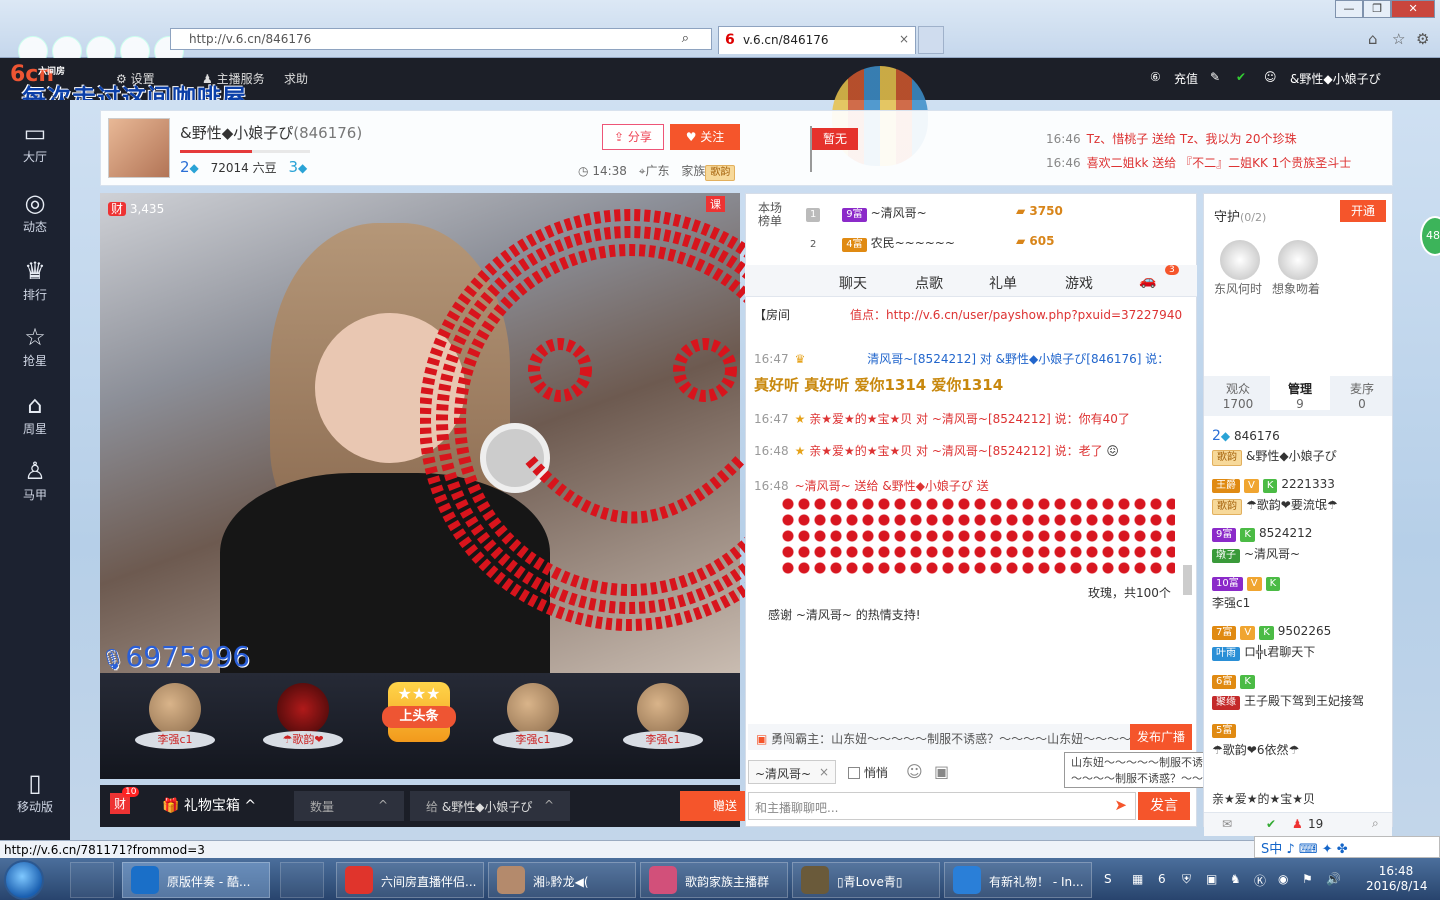 Image resolution: width=1440 pixels, height=900 pixels. Describe the element at coordinates (792, 772) in the screenshot. I see `chat-target-select: ~清风哥~ ×` at that location.